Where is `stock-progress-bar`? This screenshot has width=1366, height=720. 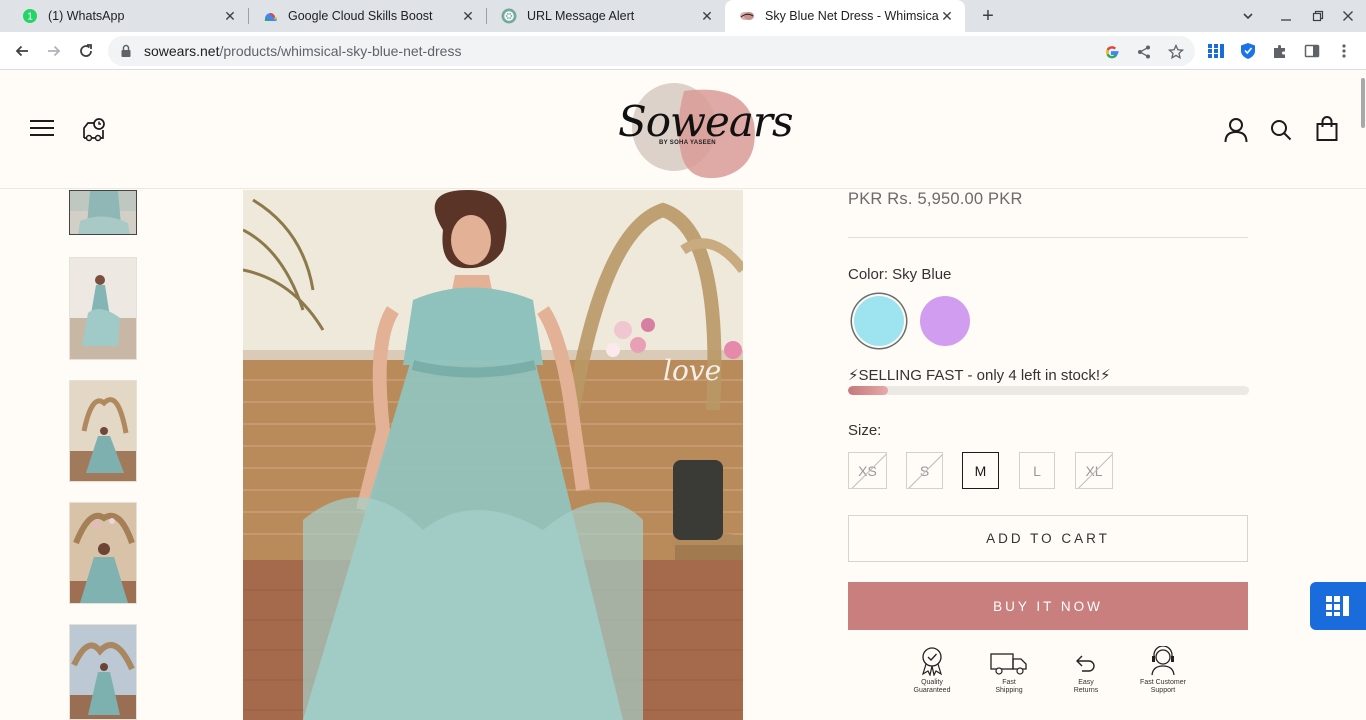
stock-progress-bar is located at coordinates (1048, 390).